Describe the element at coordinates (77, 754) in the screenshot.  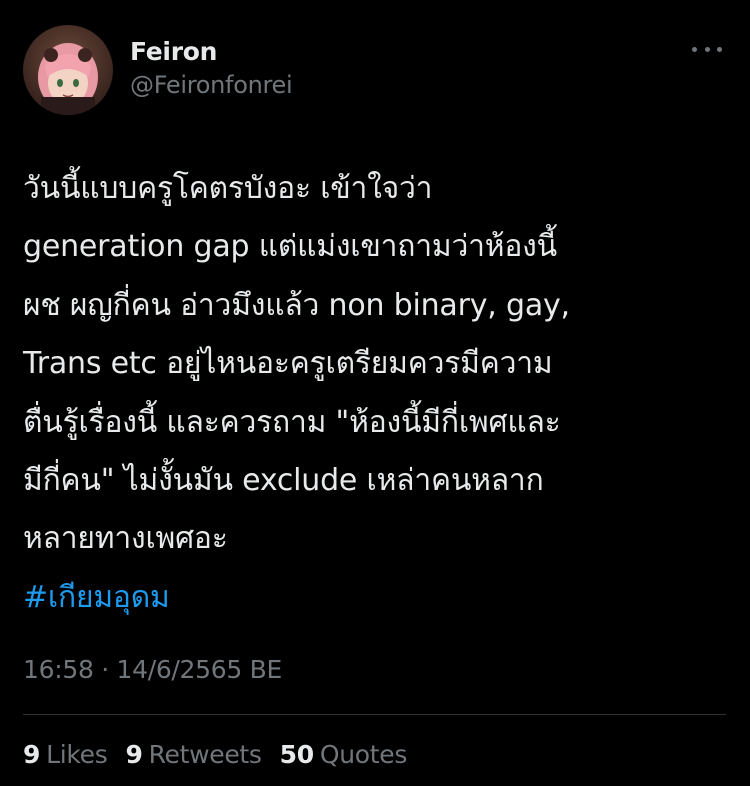
I see `likes-label: Likes` at that location.